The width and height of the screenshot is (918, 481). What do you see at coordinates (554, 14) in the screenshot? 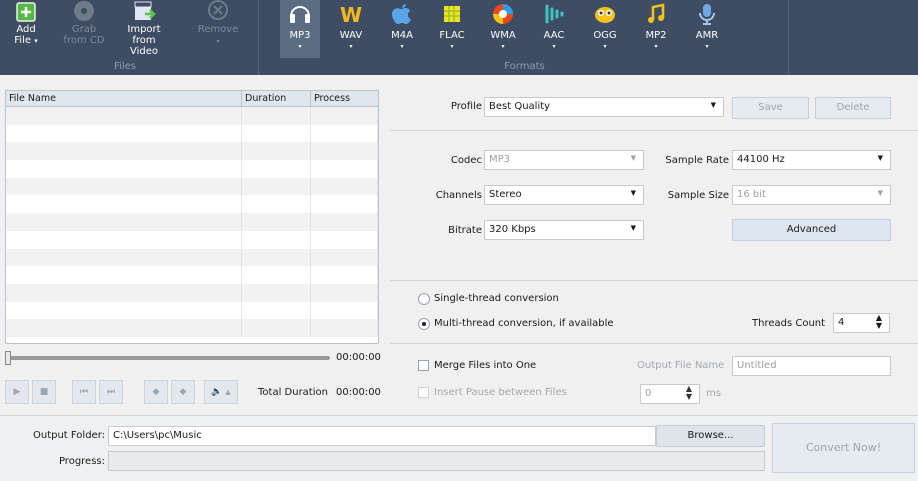
I see `aac-icon` at bounding box center [554, 14].